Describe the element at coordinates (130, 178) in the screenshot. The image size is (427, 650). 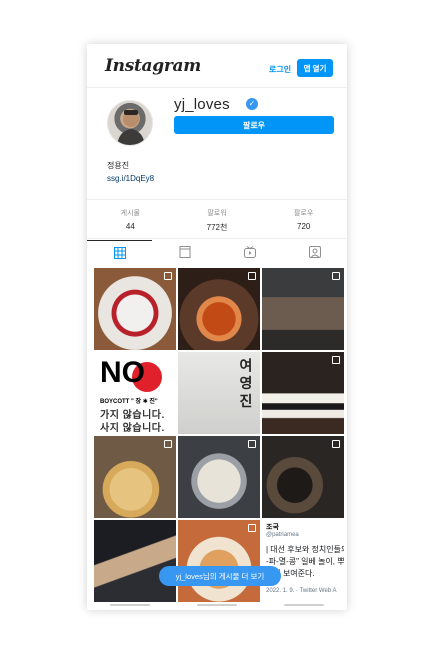
I see `profile-bio-link: ssg.i/1DqEy8` at that location.